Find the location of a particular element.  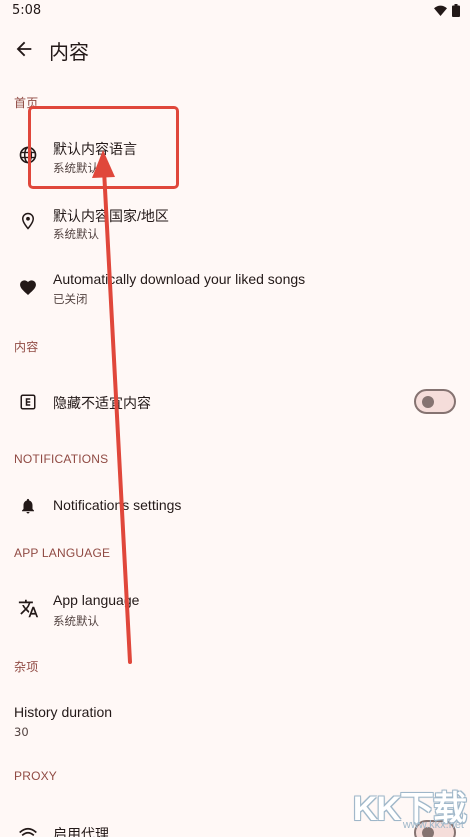

status-bar: 5:08 is located at coordinates (235, 11).